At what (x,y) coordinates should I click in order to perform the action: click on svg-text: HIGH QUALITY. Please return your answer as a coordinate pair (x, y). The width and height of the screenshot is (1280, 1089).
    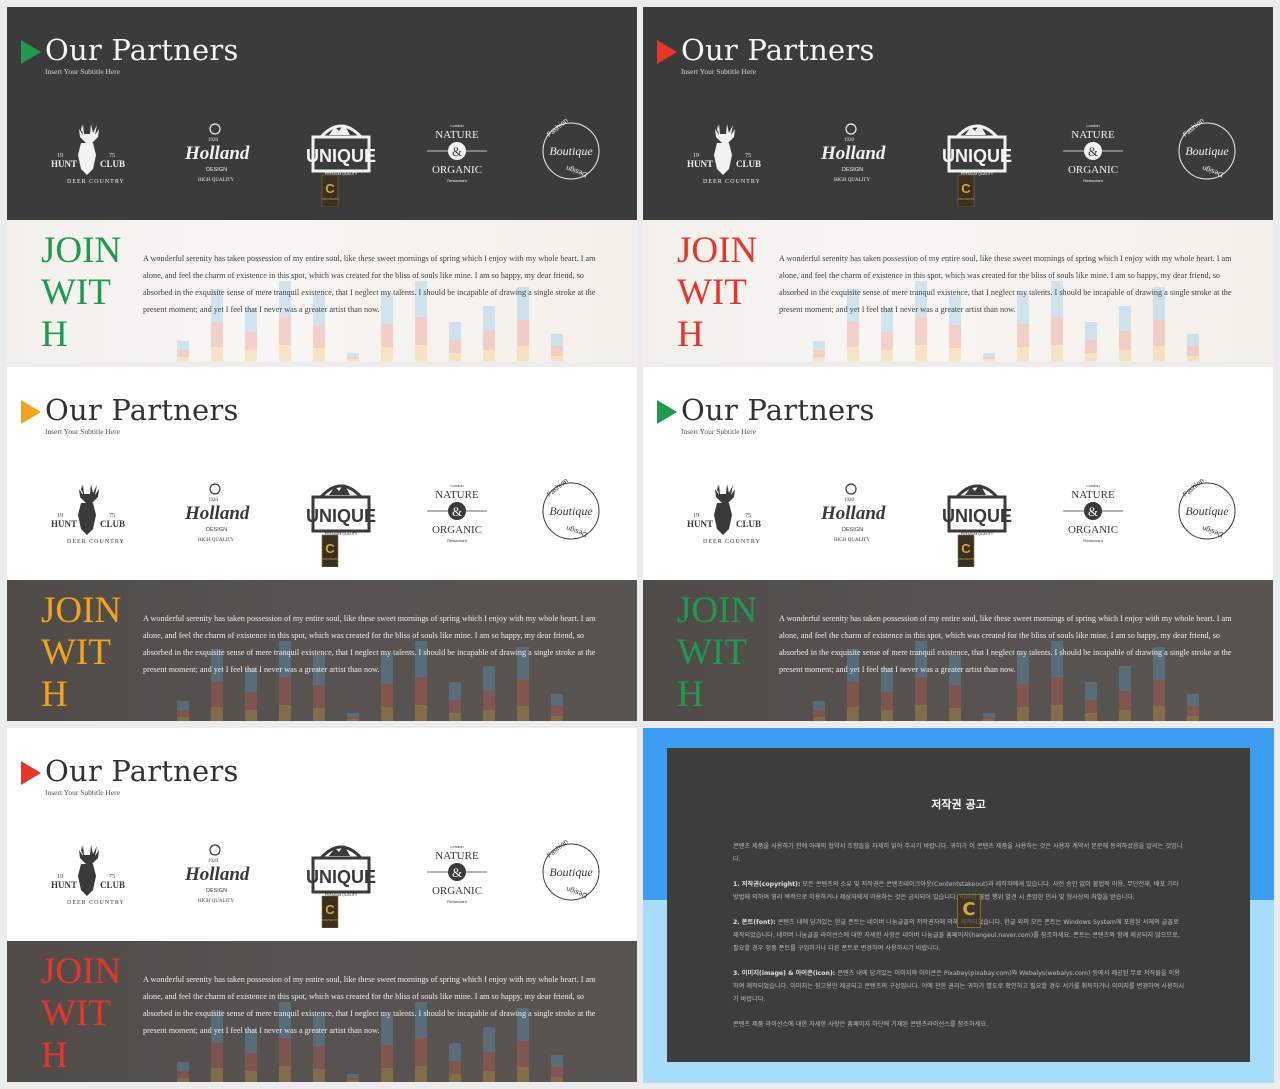
    Looking at the image, I should click on (852, 180).